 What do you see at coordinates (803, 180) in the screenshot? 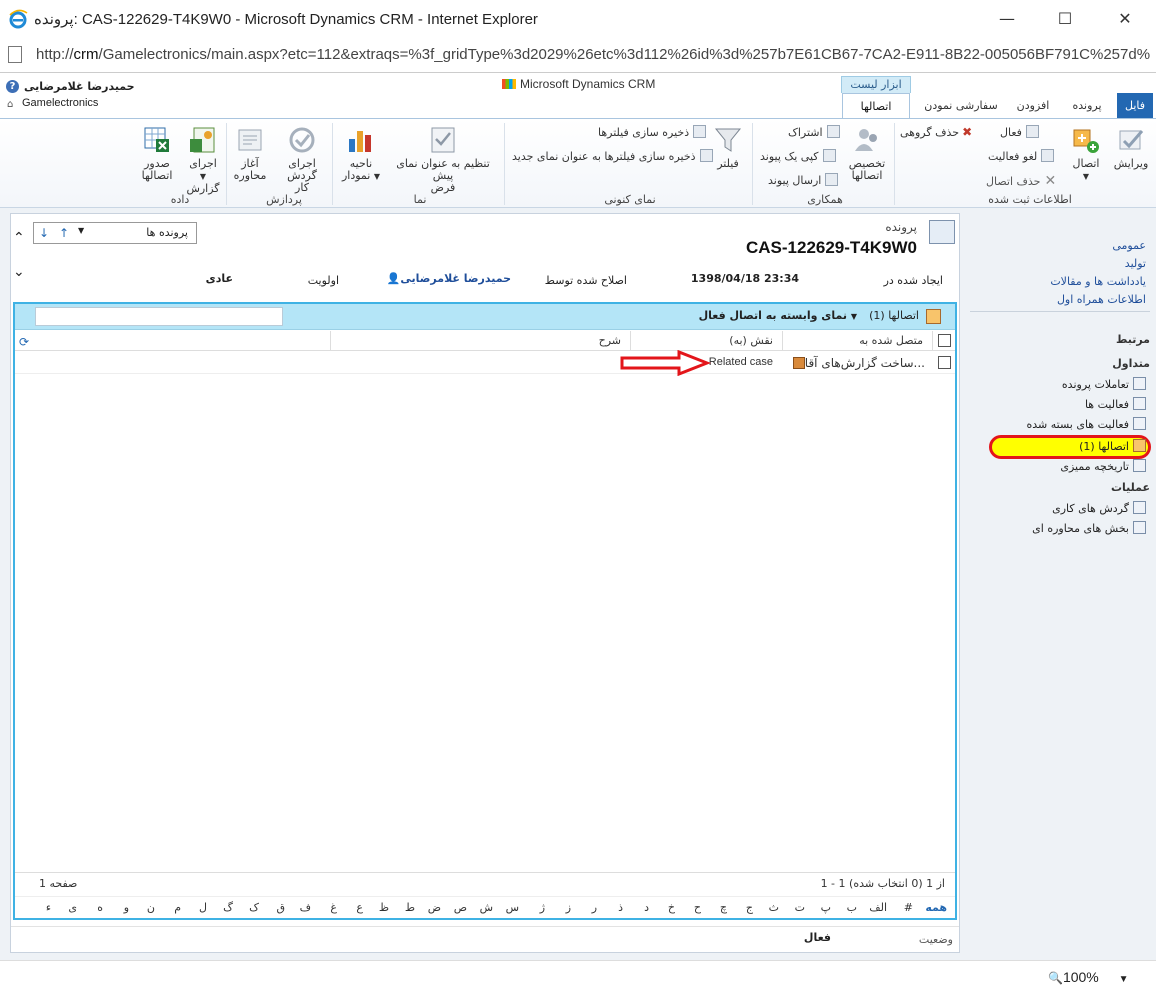
I see `send-link-button: ارسال پیوند` at bounding box center [803, 180].